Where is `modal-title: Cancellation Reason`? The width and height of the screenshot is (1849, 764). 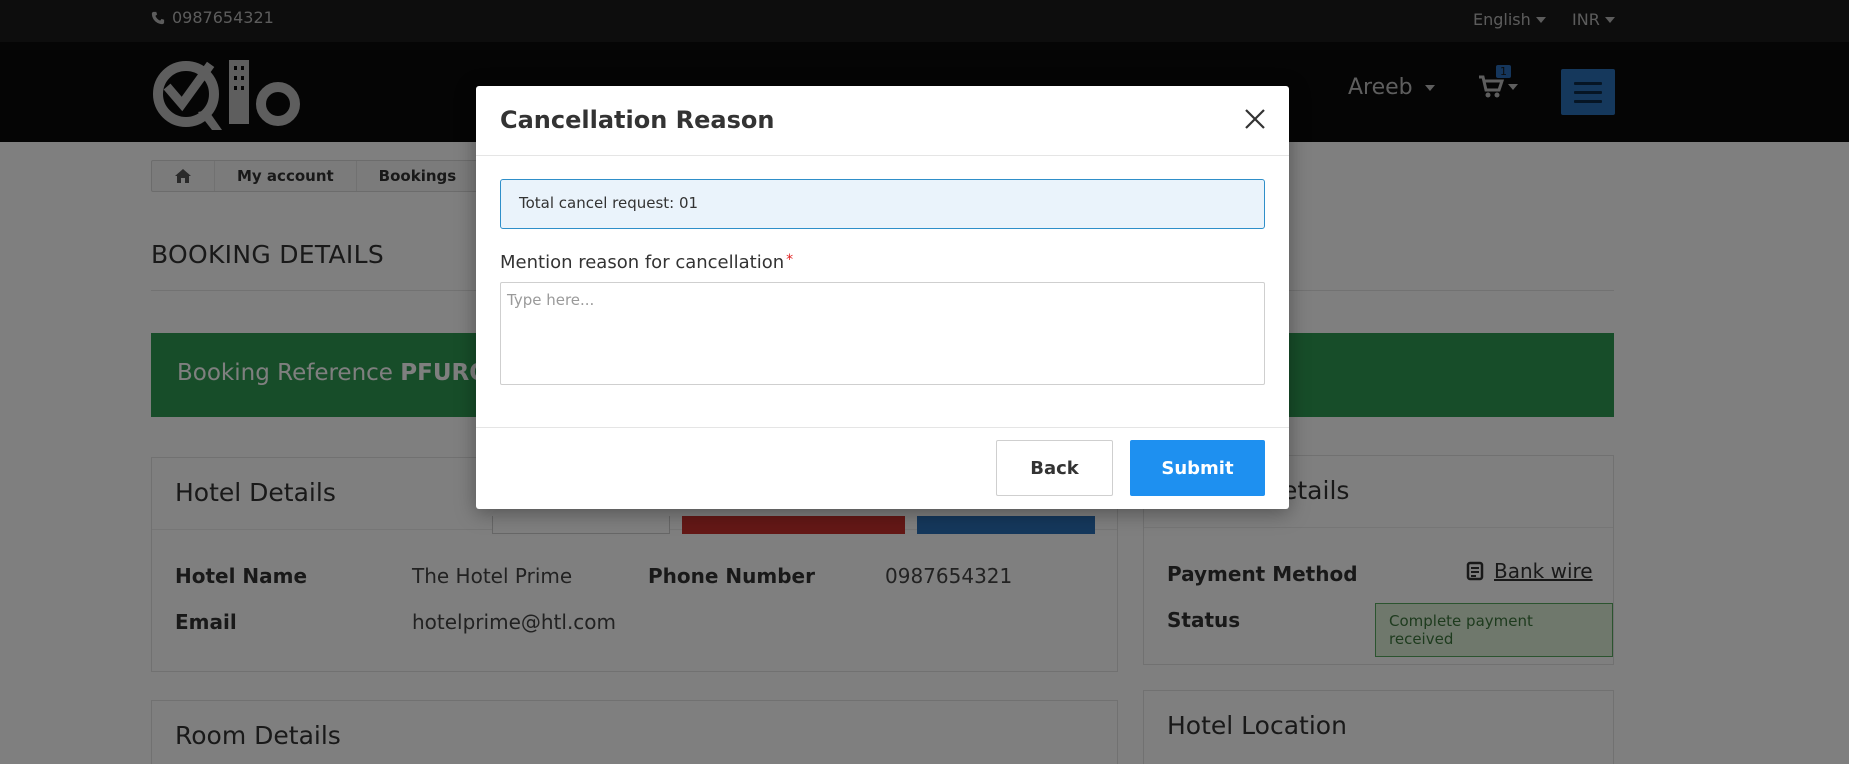
modal-title: Cancellation Reason is located at coordinates (637, 120).